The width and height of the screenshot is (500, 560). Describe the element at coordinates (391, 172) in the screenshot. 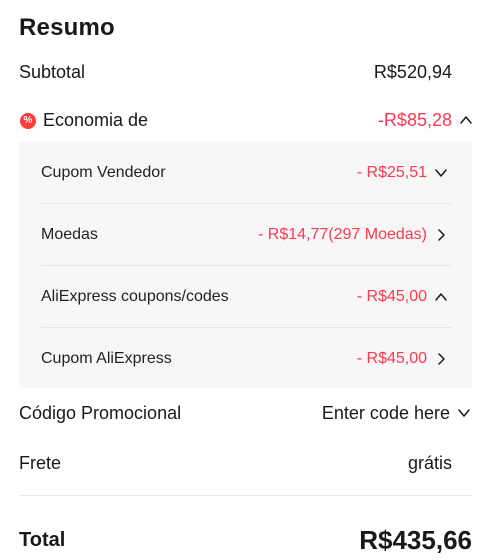

I see `discount-item-value: - R$25,51` at that location.